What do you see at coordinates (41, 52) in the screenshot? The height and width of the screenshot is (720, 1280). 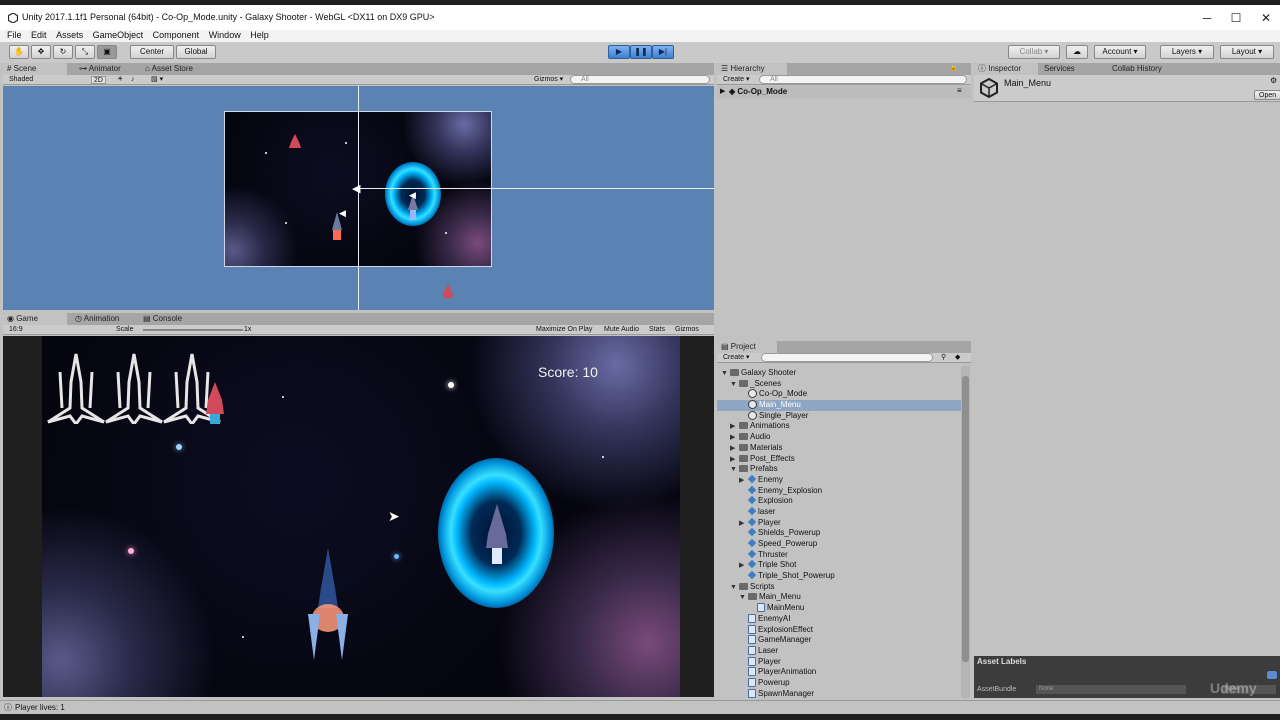 I see `move-tool-button: ✥` at bounding box center [41, 52].